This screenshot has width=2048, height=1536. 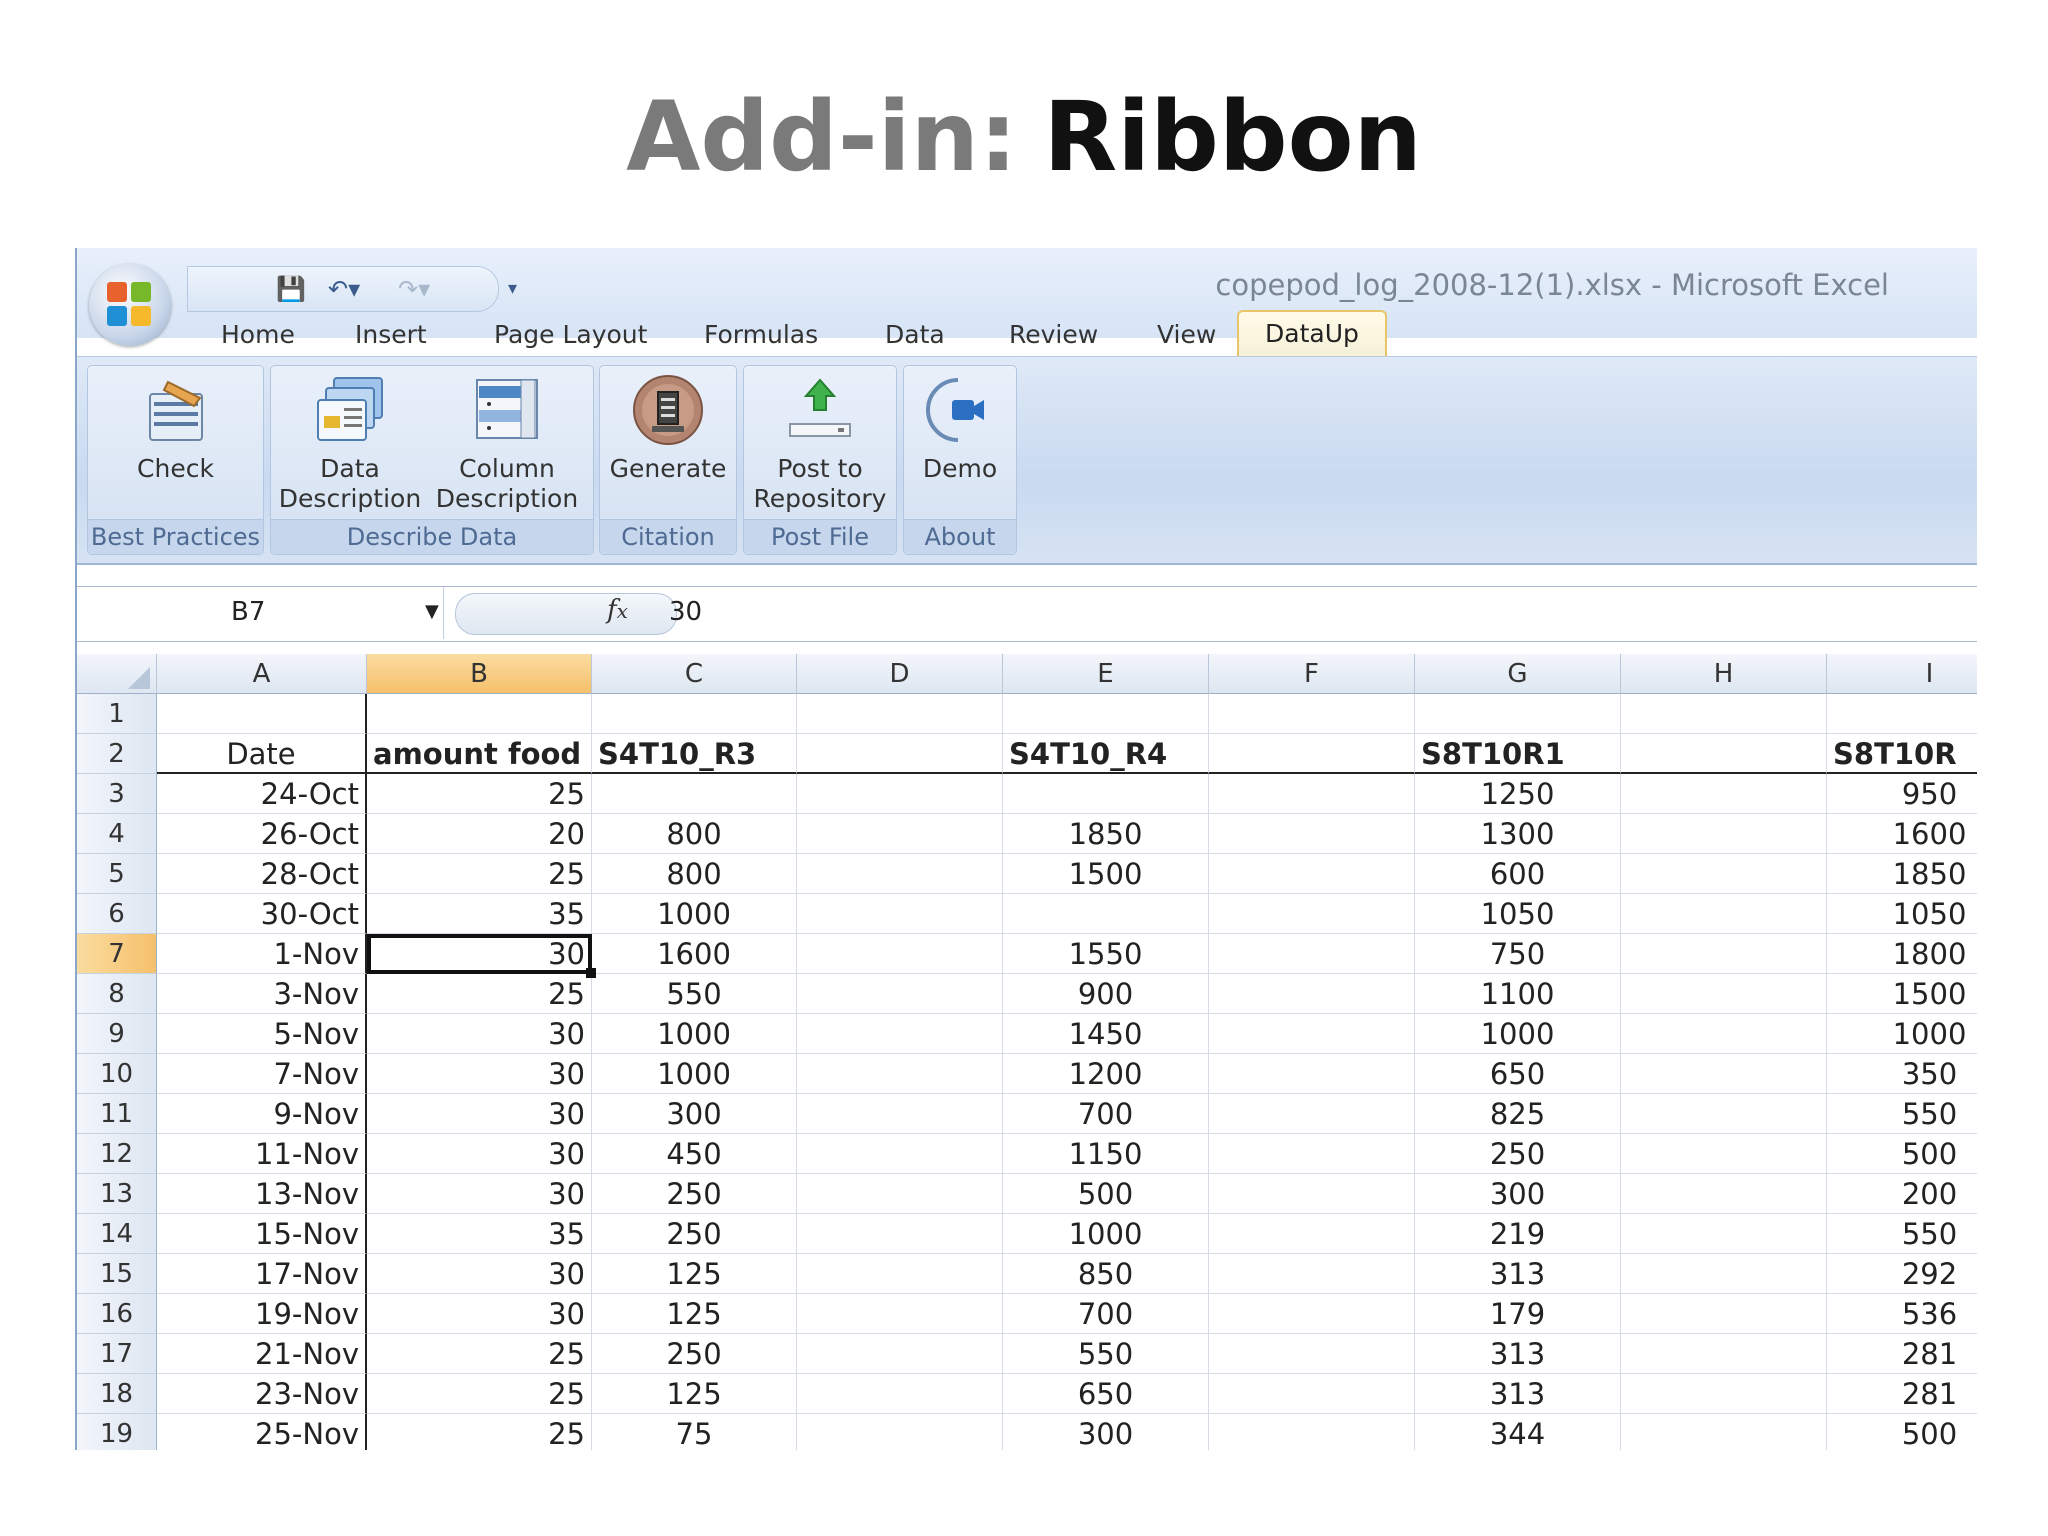 I want to click on cell-g14: 219, so click(x=1518, y=1234).